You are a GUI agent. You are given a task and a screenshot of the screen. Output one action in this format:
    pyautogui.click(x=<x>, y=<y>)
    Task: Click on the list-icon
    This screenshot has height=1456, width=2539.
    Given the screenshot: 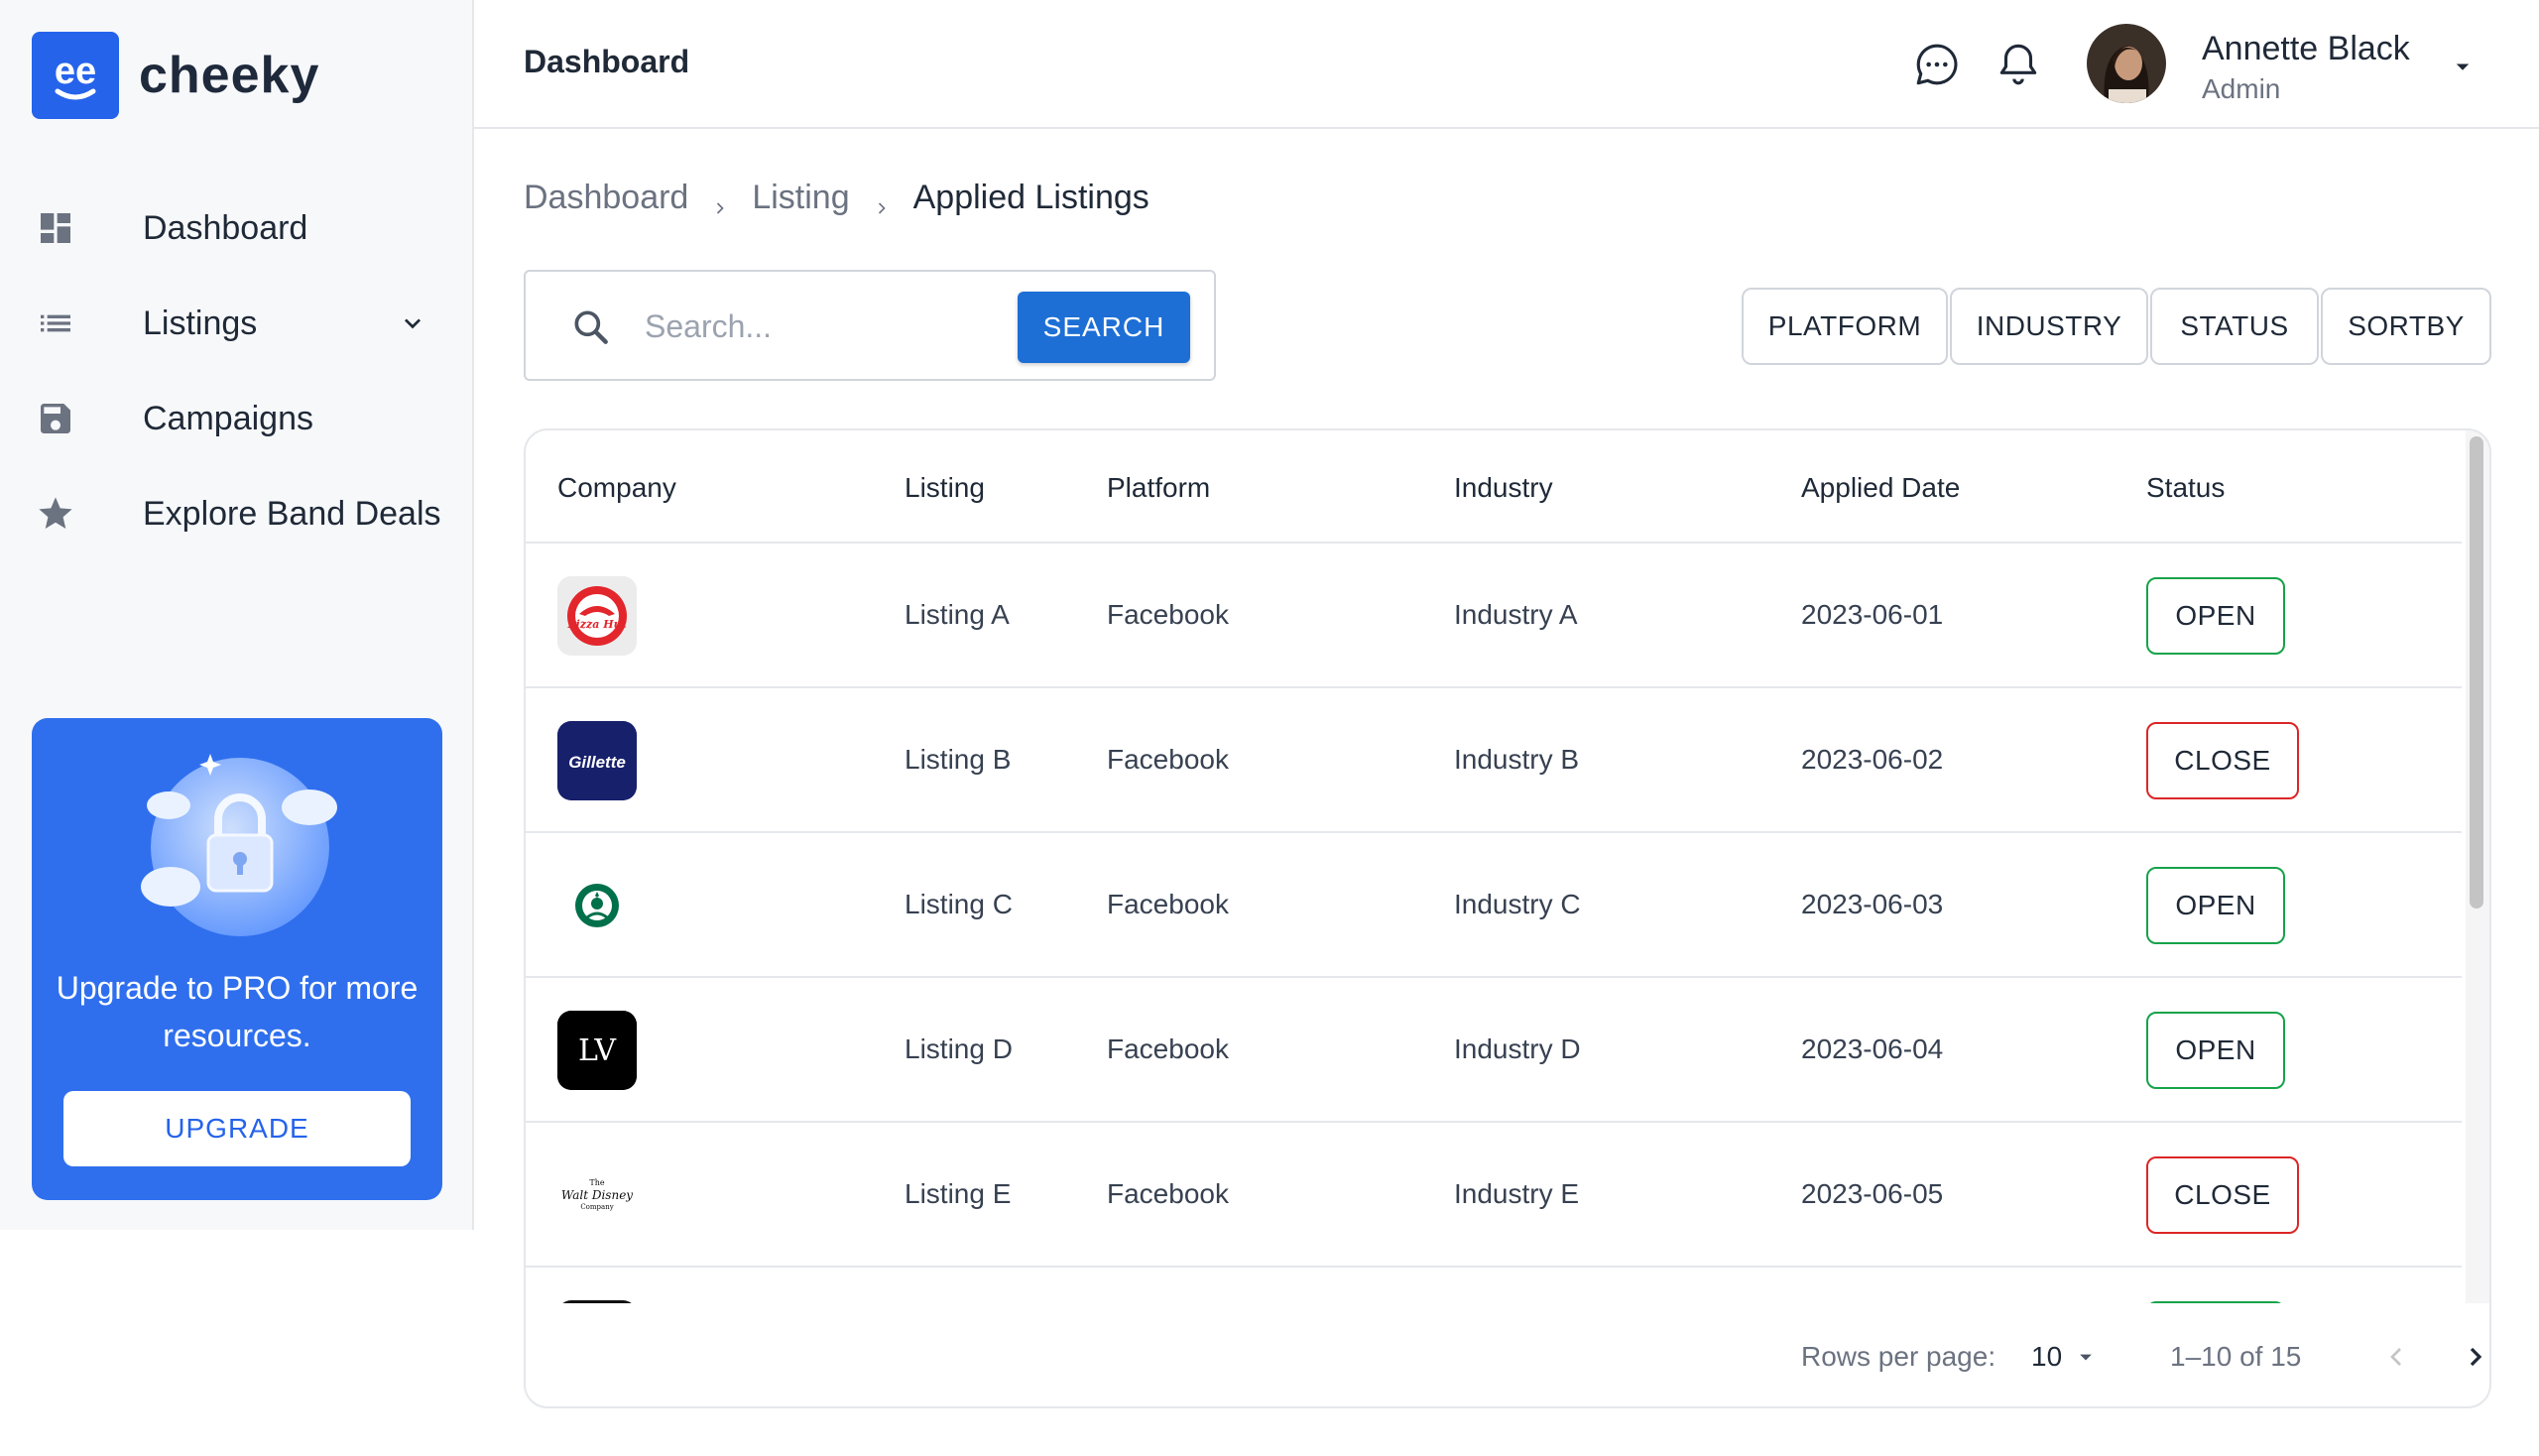 What is the action you would take?
    pyautogui.click(x=56, y=323)
    